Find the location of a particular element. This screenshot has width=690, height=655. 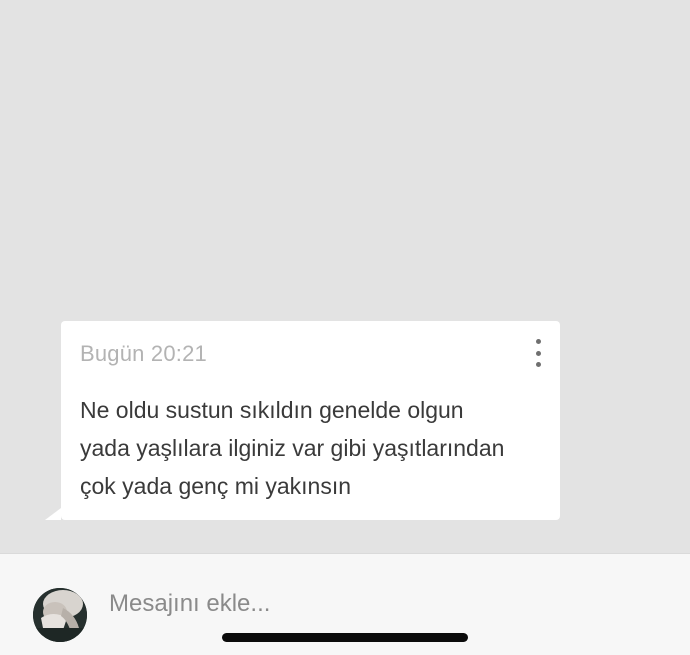

message-line: çok yada genç mi yakınsın is located at coordinates (216, 486).